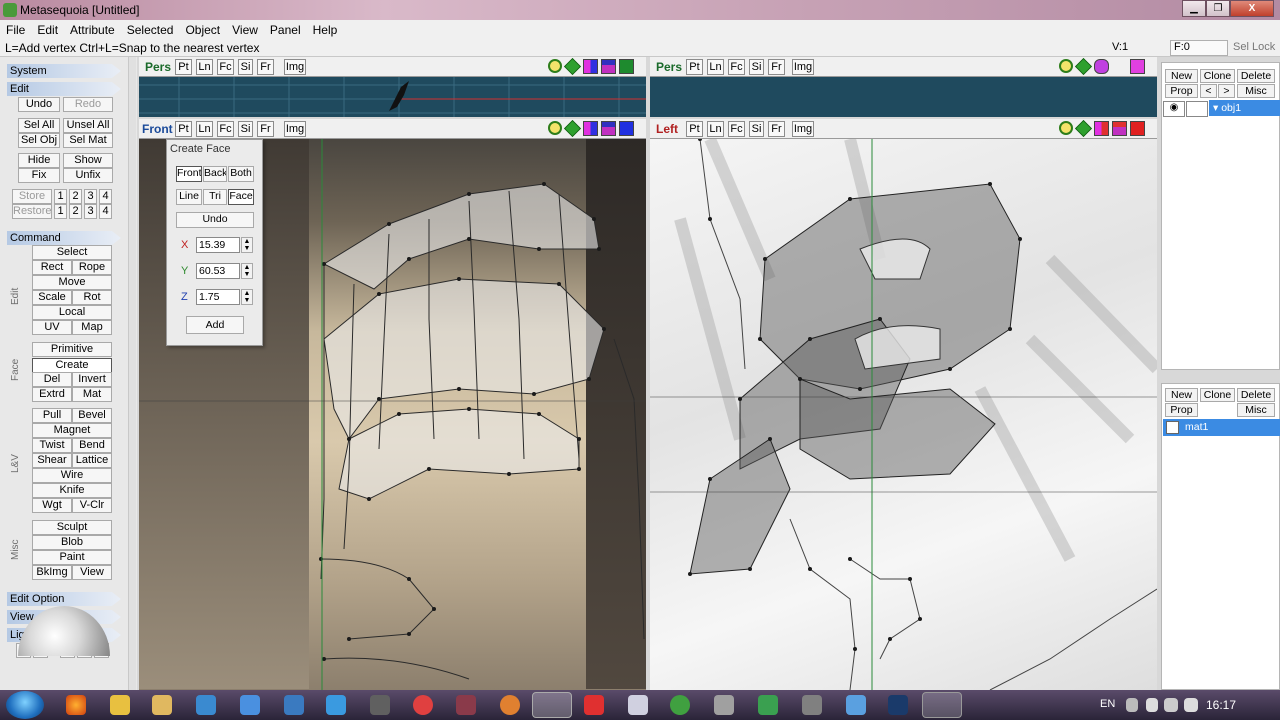  Describe the element at coordinates (715, 67) in the screenshot. I see `pers-right-tab-ln: Ln` at that location.